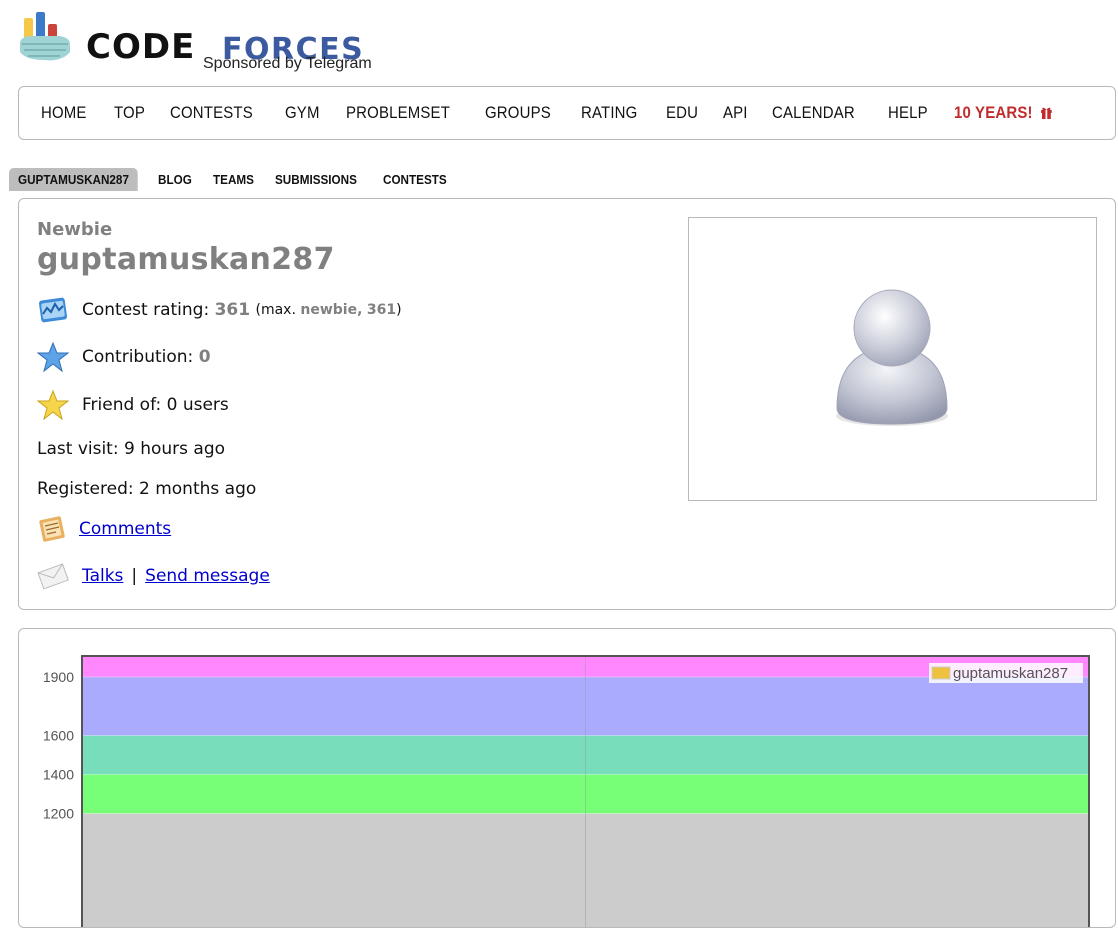  What do you see at coordinates (186, 259) in the screenshot?
I see `user-handle: guptamuskan287` at bounding box center [186, 259].